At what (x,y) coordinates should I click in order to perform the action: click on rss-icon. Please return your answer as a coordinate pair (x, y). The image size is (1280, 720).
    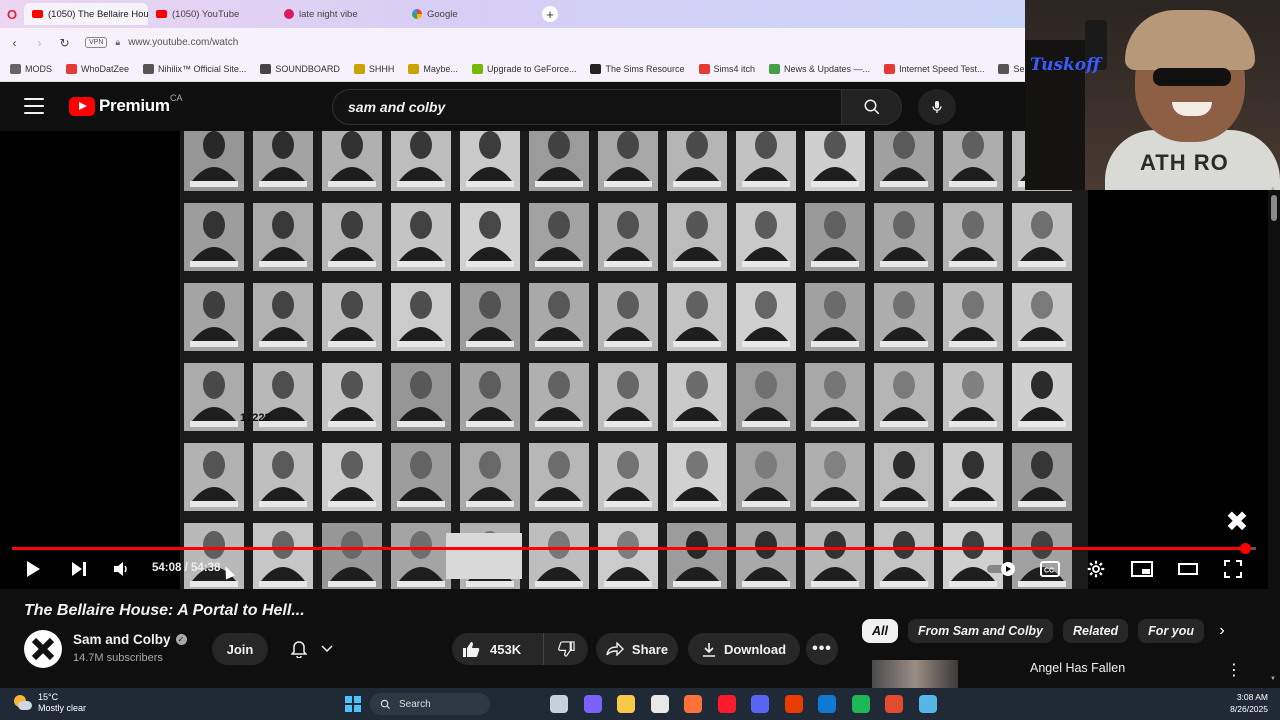
    Looking at the image, I should click on (894, 704).